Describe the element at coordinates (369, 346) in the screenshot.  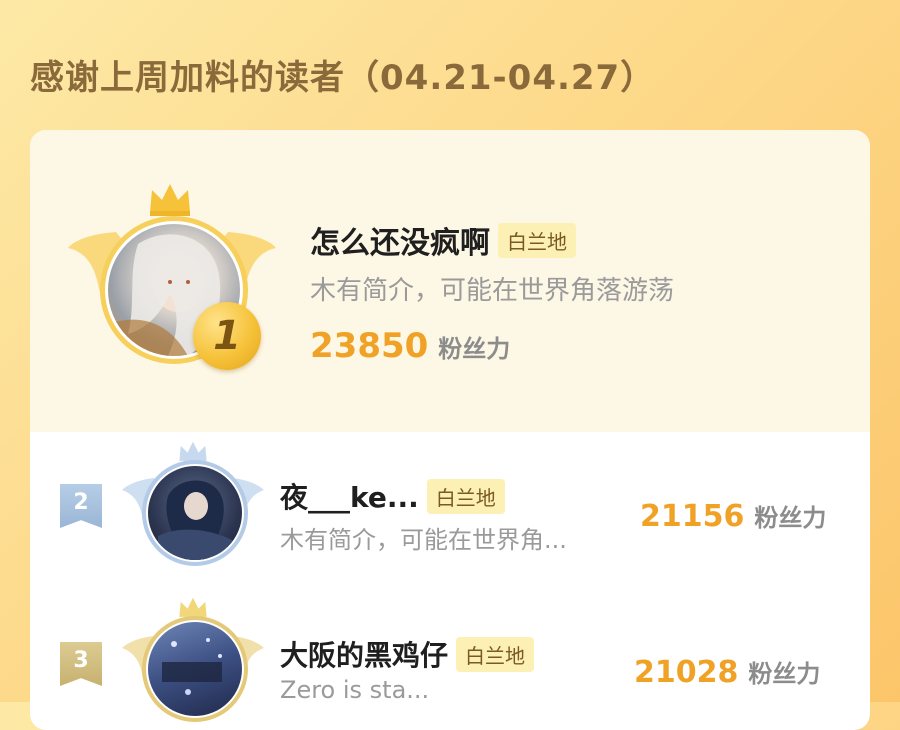
I see `fans-number: 23850` at that location.